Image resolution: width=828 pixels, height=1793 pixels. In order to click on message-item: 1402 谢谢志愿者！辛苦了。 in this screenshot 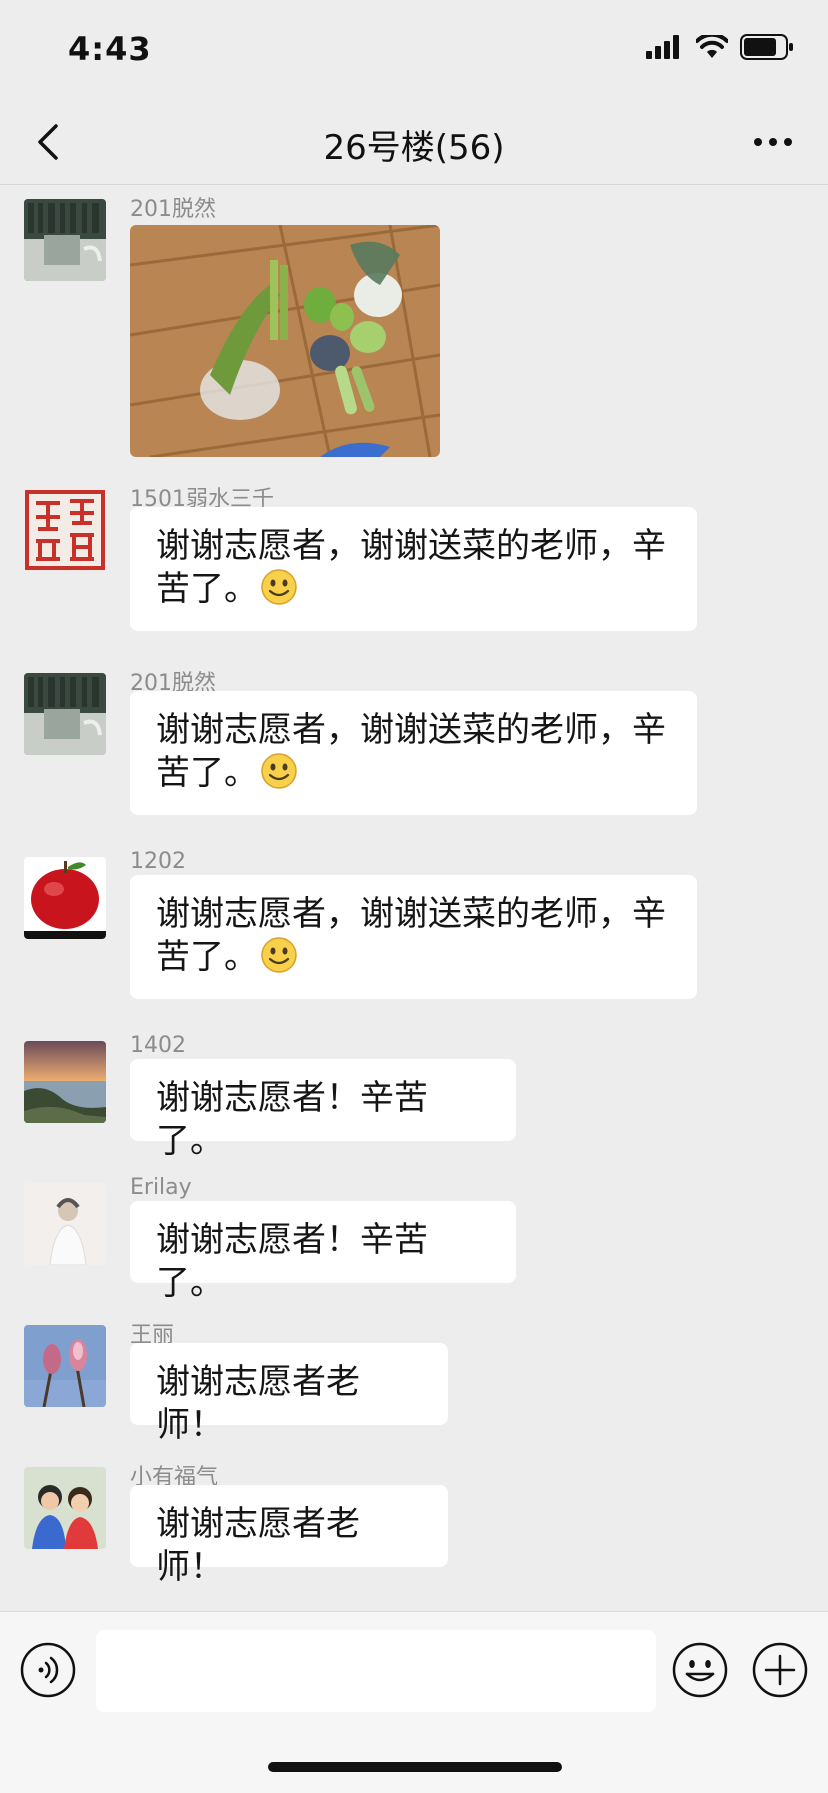, I will do `click(414, 1094)`.